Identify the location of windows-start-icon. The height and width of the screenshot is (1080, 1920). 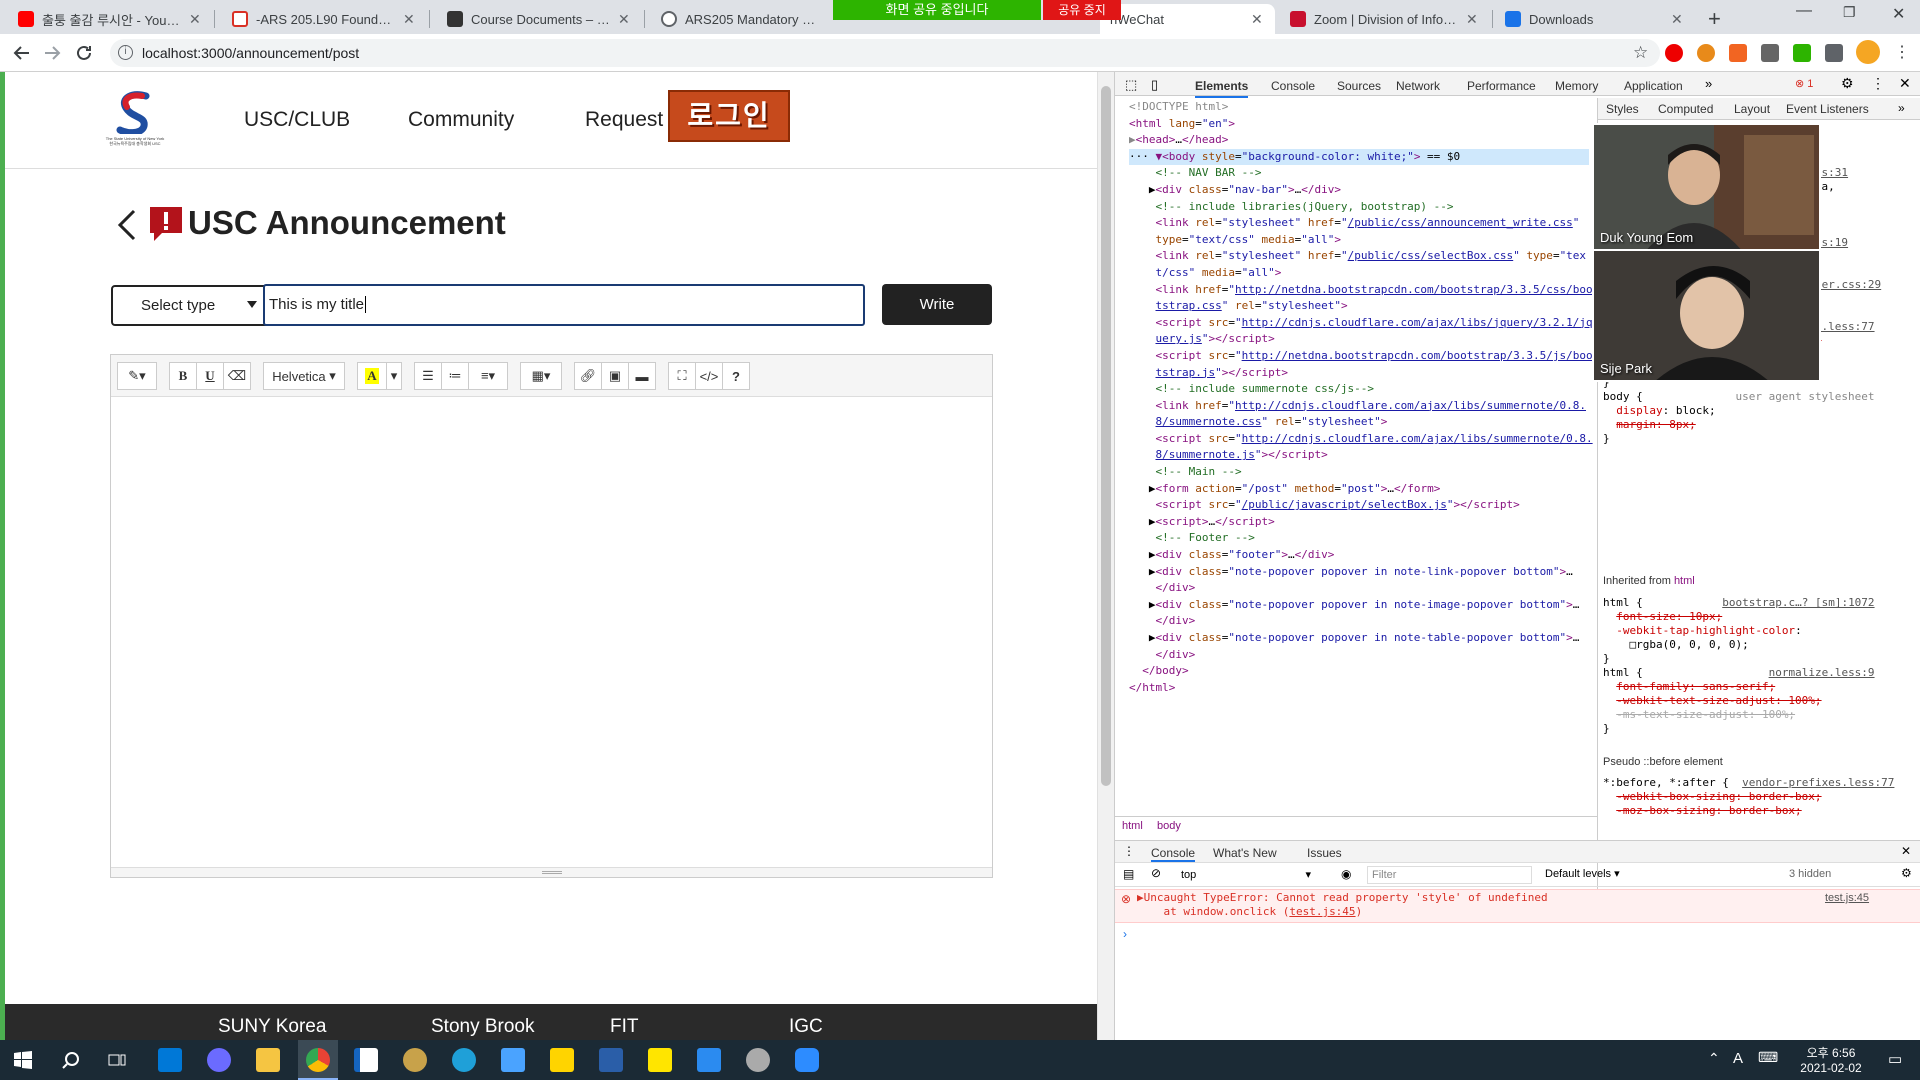
(23, 1060).